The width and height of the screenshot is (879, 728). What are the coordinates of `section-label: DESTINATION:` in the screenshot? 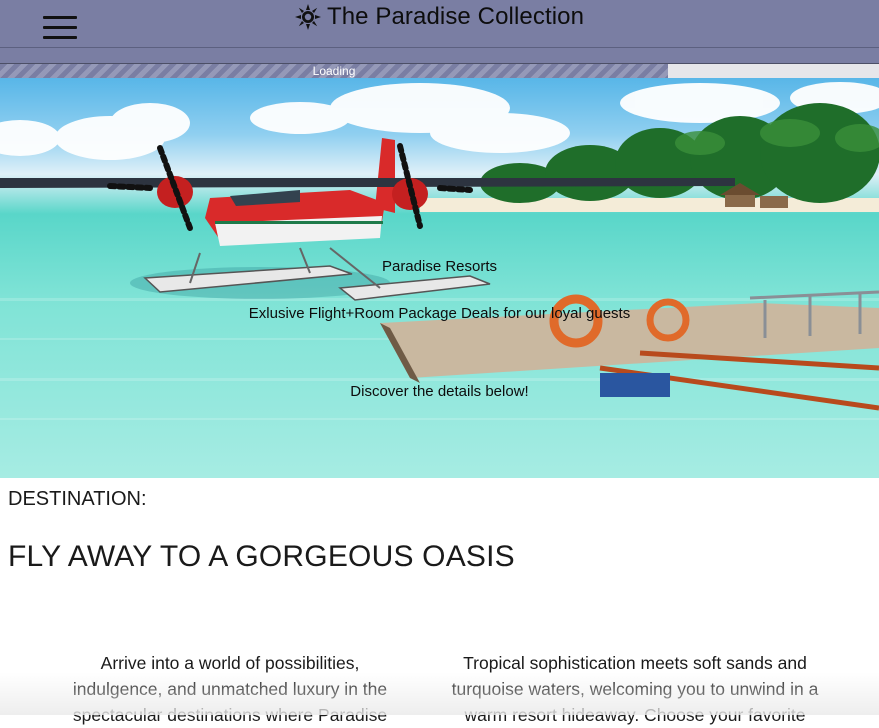 It's located at (77, 499).